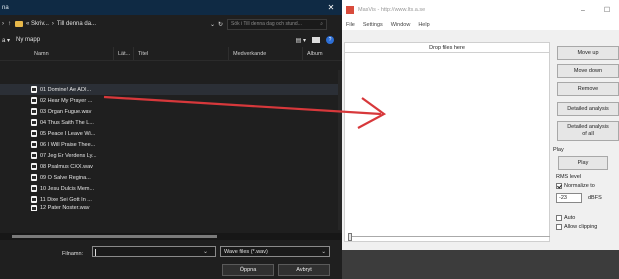  I want to click on remove-button: Remove, so click(588, 89).